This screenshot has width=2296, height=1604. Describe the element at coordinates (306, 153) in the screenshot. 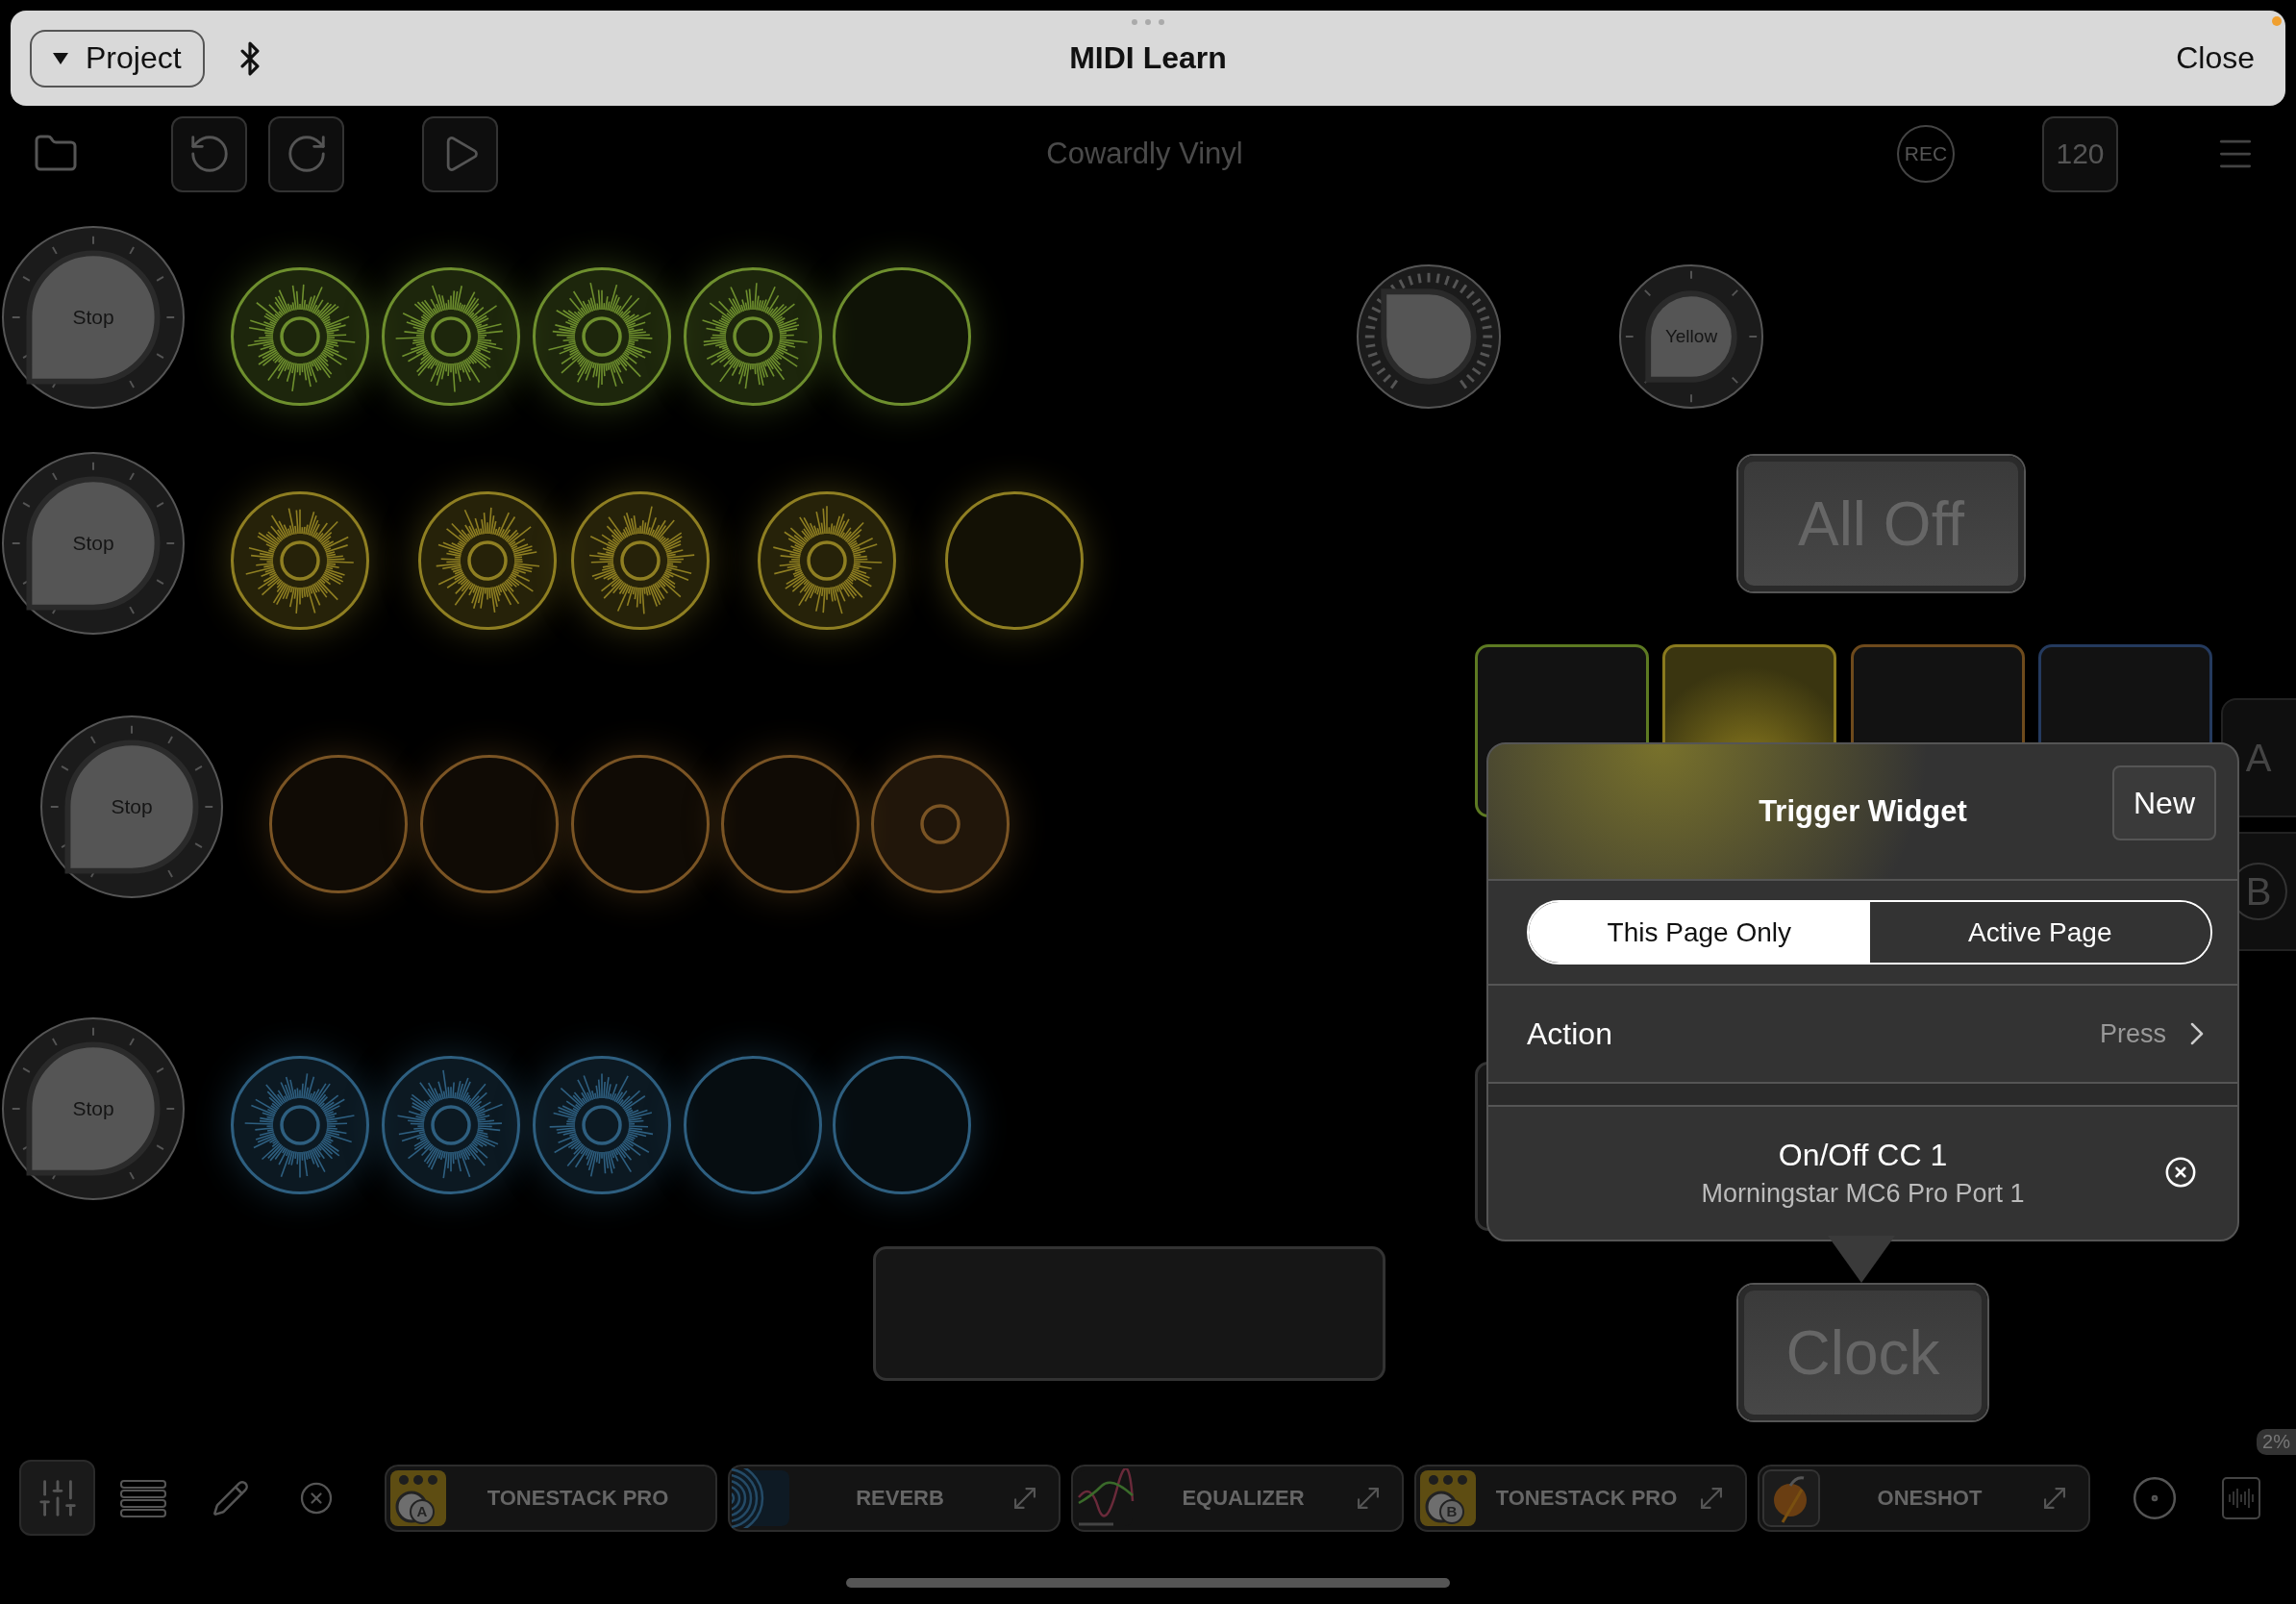

I see `redo-button` at that location.